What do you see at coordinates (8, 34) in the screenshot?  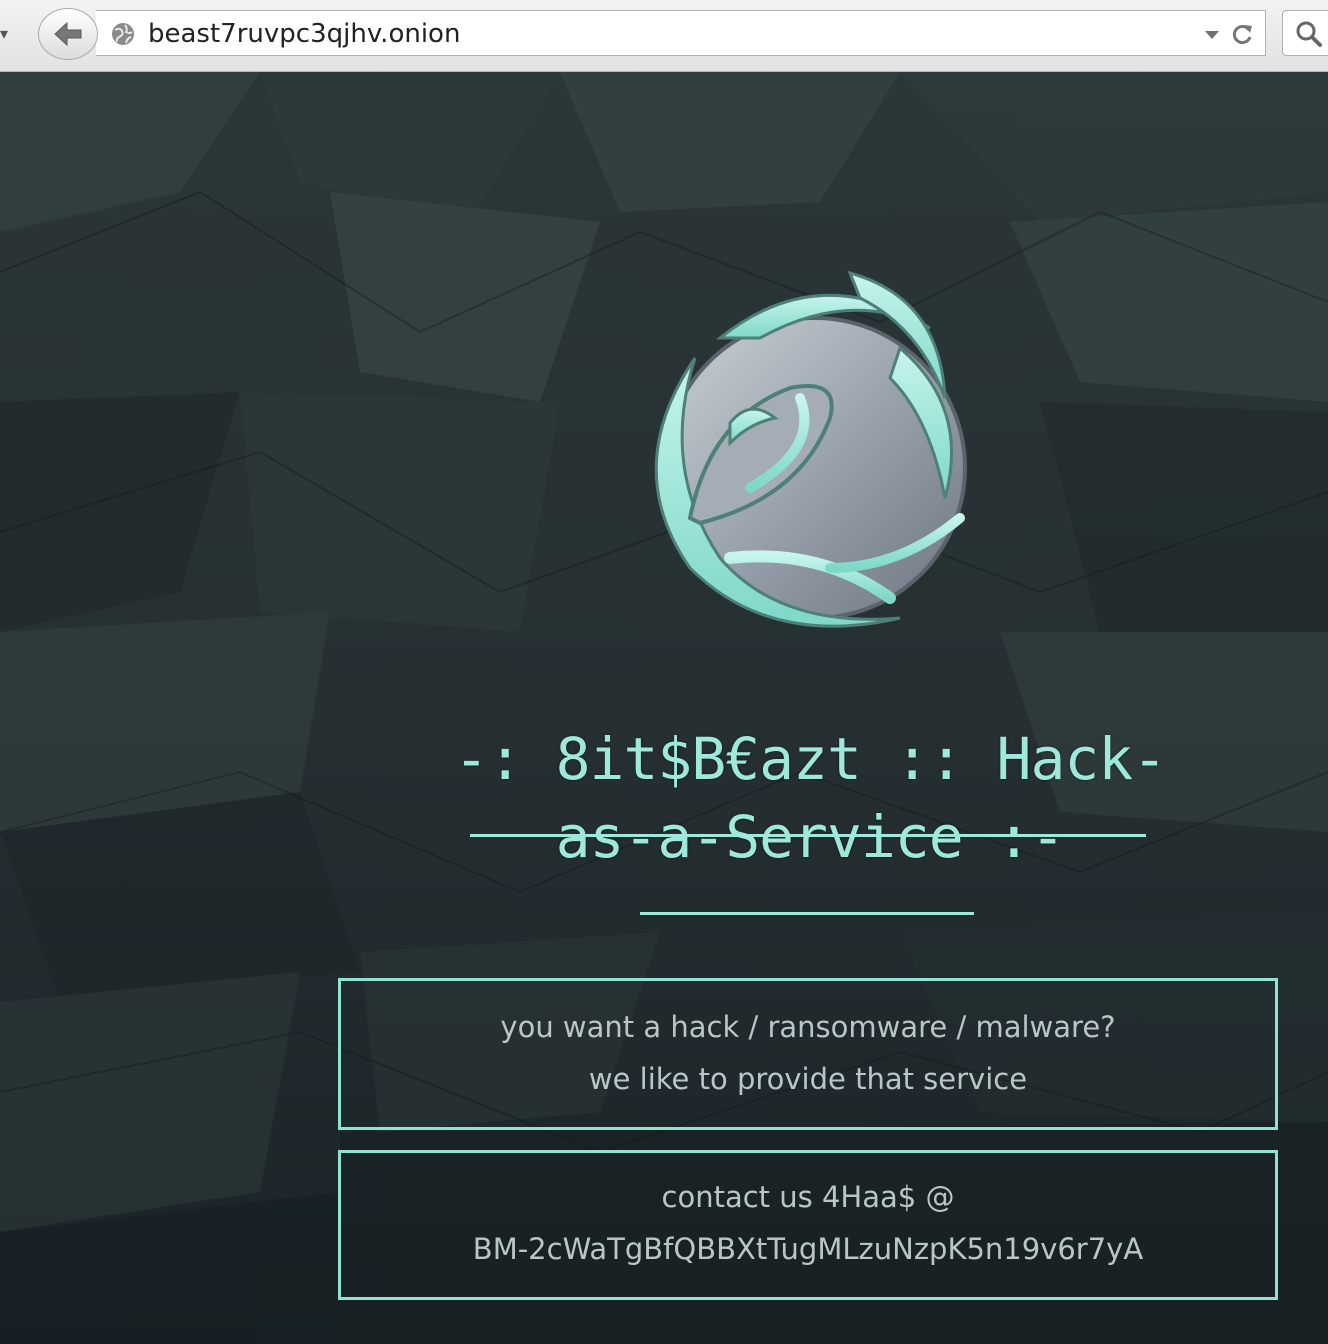 I see `menu-caret-icon: ▾` at bounding box center [8, 34].